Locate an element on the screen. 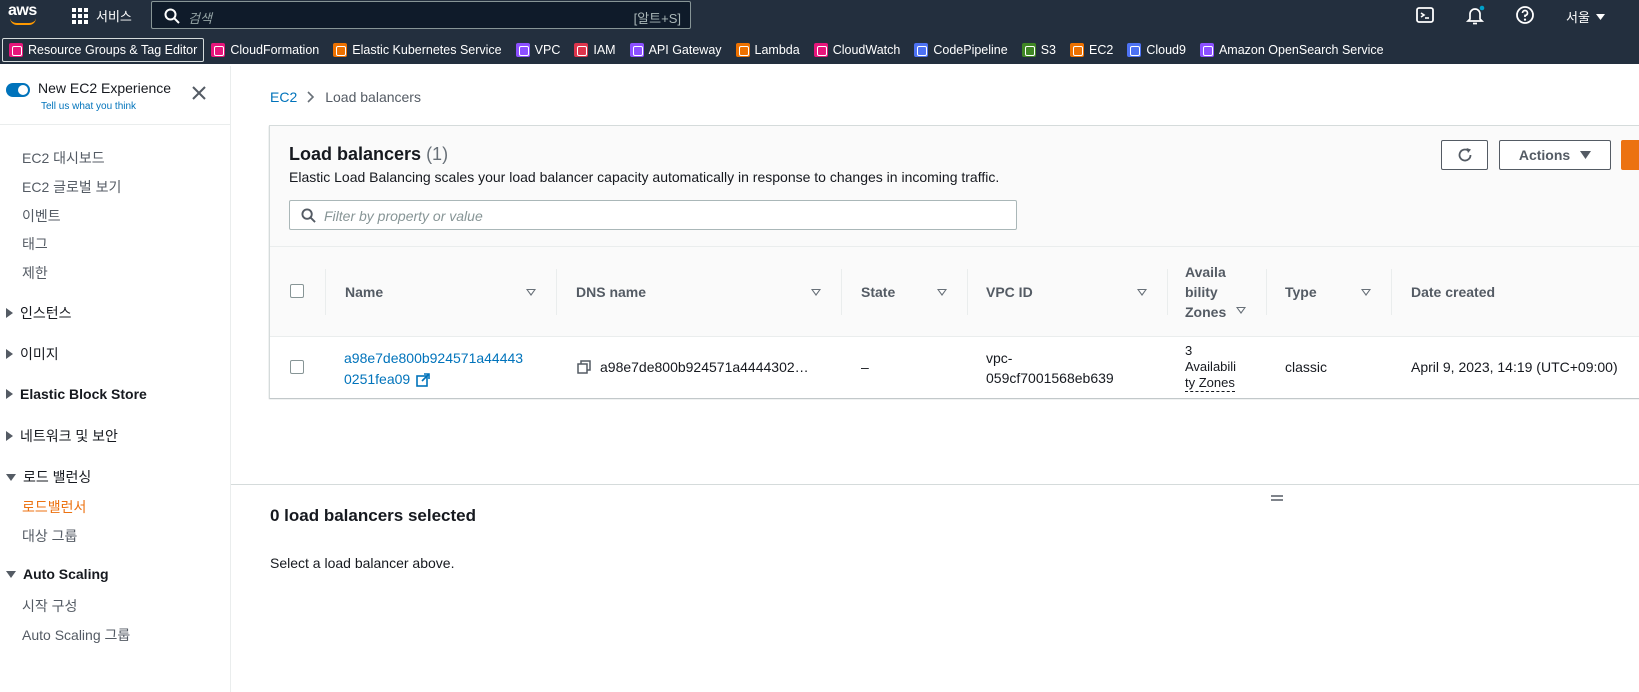 Image resolution: width=1639 pixels, height=692 pixels. notifications-icon is located at coordinates (1475, 15).